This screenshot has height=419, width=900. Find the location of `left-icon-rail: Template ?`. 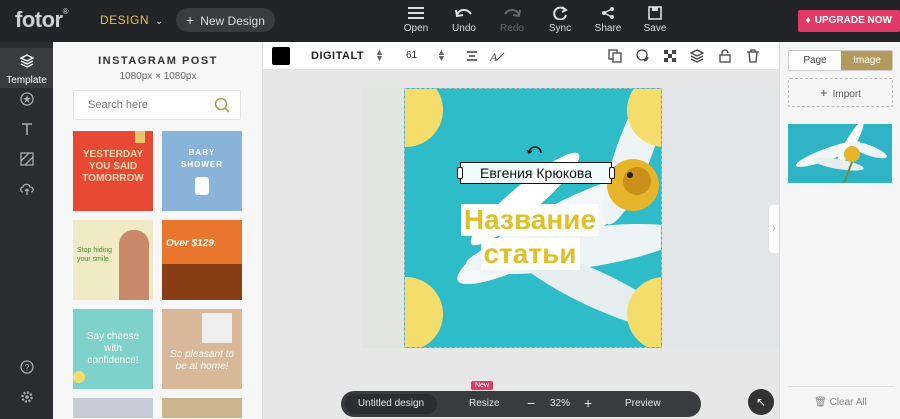

left-icon-rail: Template ? is located at coordinates (26, 230).